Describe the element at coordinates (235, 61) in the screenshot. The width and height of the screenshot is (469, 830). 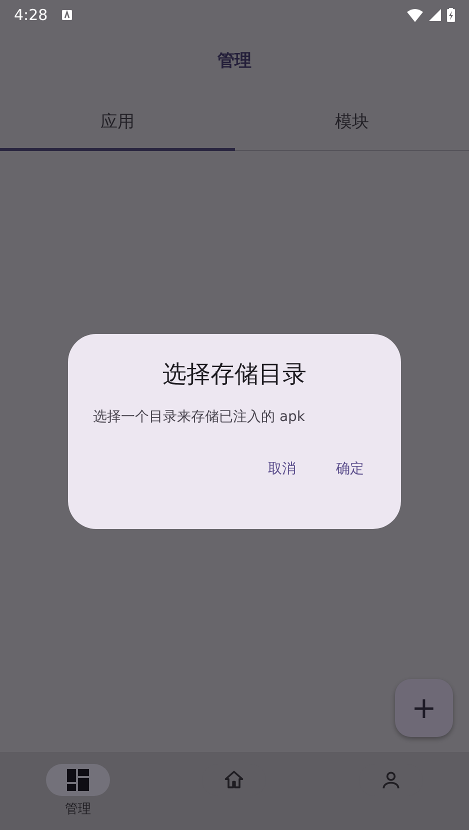
I see `app-title: 管理` at that location.